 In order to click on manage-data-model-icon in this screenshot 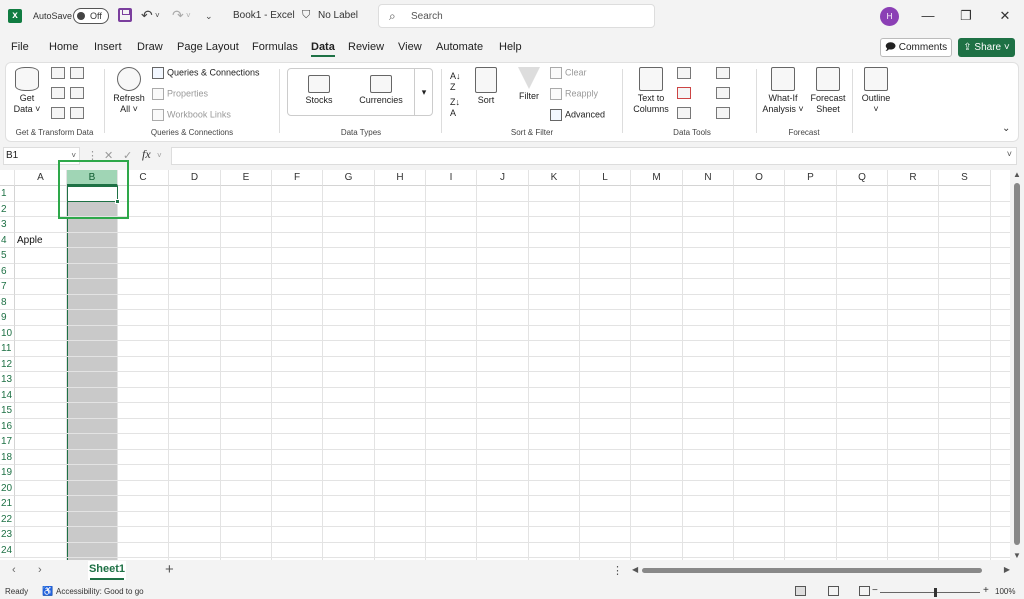, I will do `click(723, 113)`.